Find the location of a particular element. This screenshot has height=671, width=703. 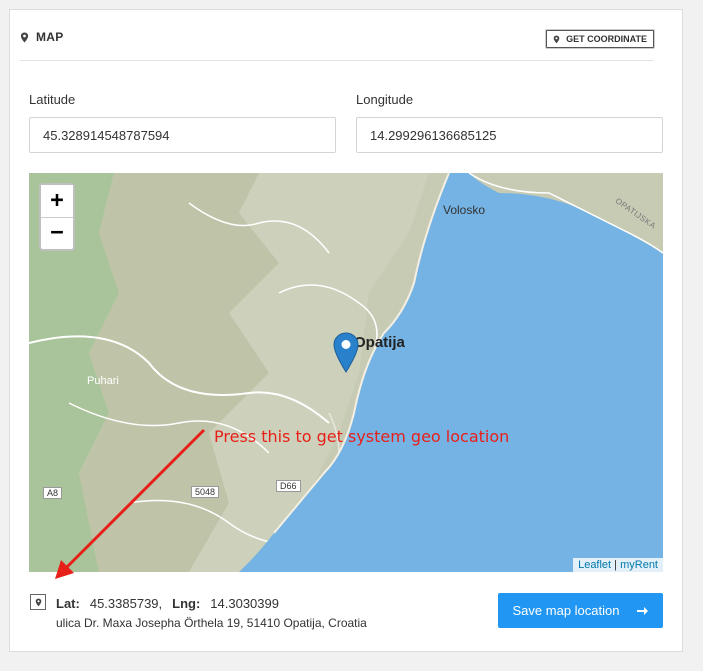

locate-button is located at coordinates (38, 602).